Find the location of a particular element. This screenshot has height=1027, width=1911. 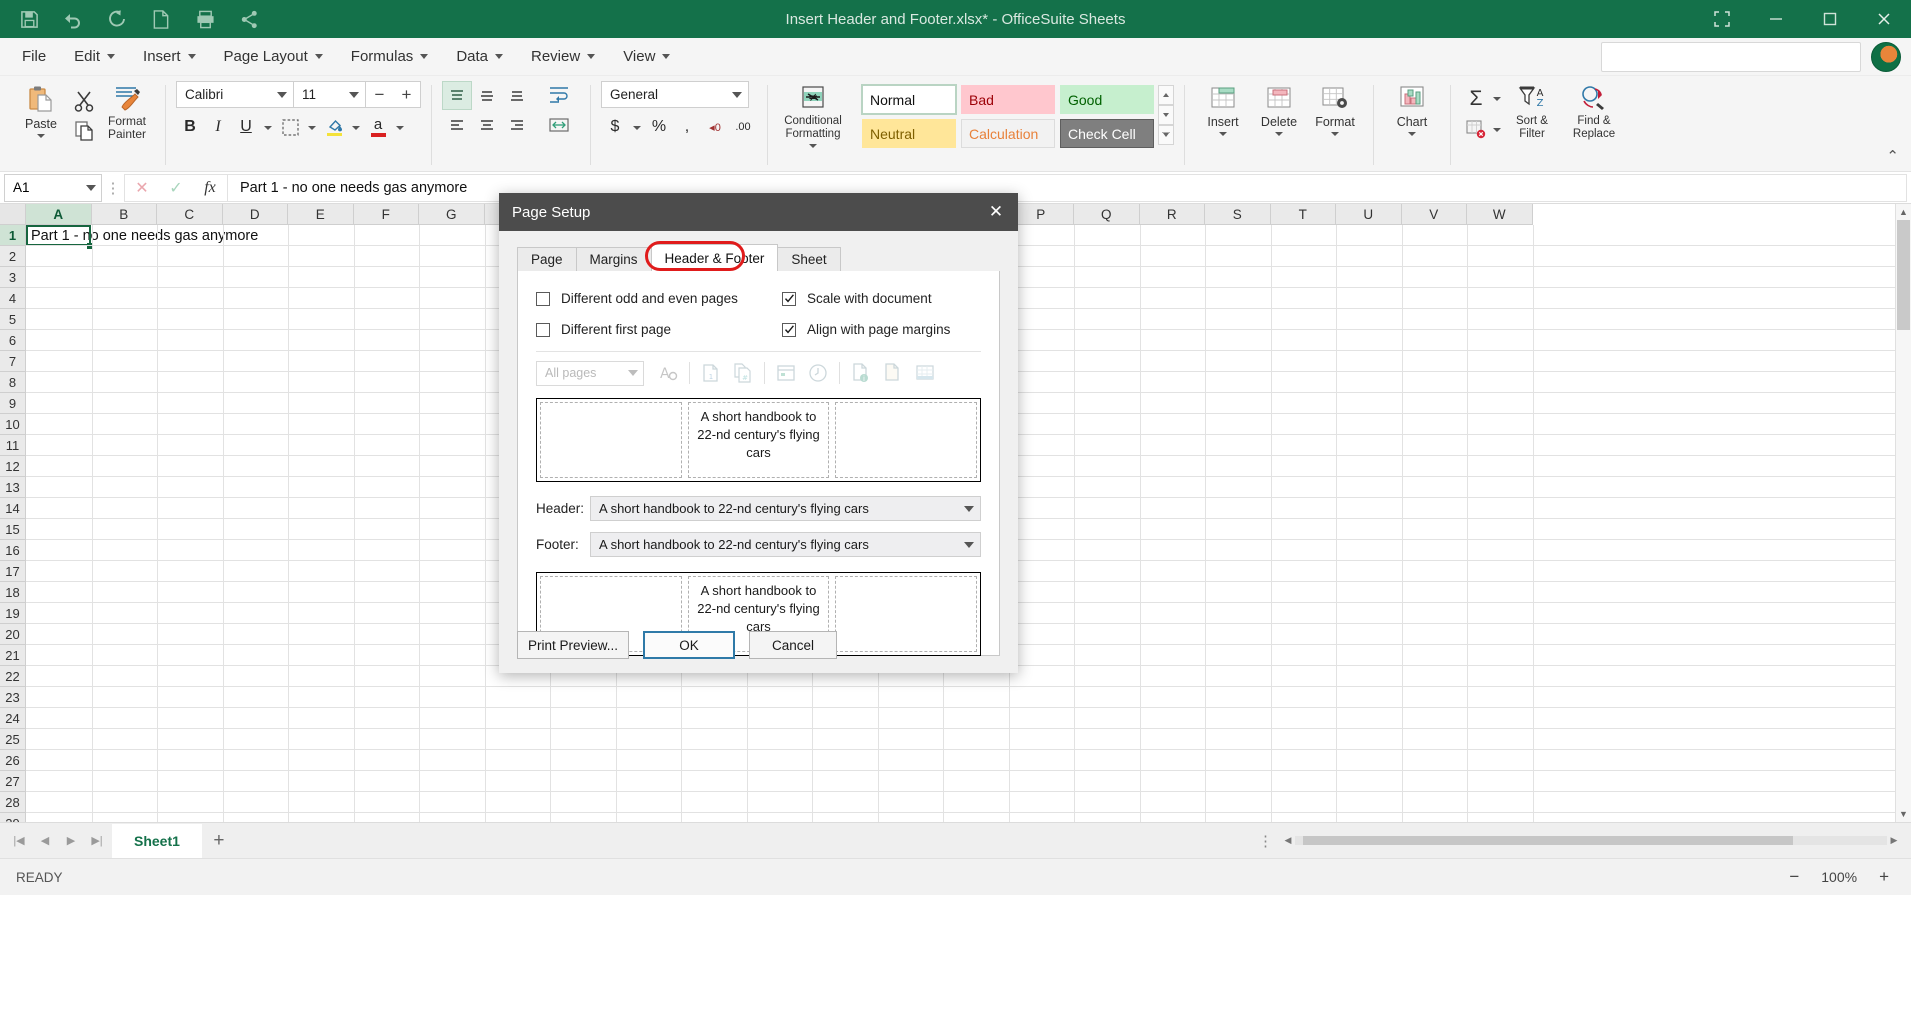

cancel-formula-button: ✕ is located at coordinates (142, 188).